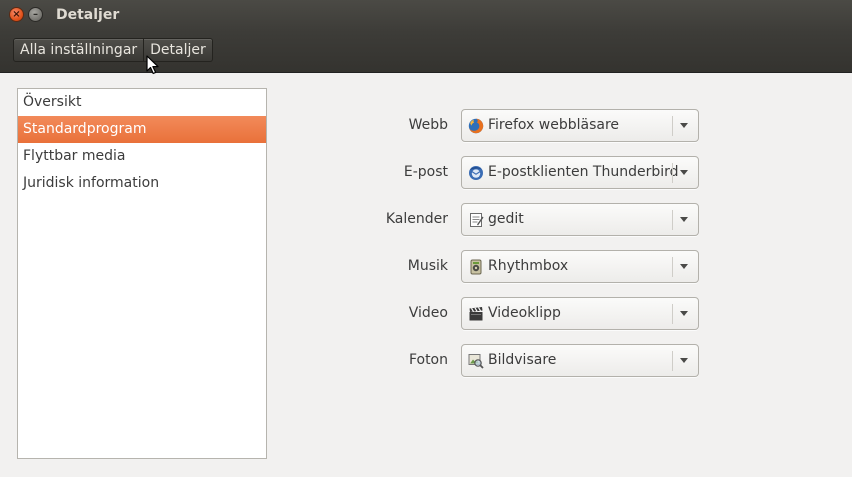 The image size is (852, 477). I want to click on music-app-value: Rhythmbox, so click(528, 266).